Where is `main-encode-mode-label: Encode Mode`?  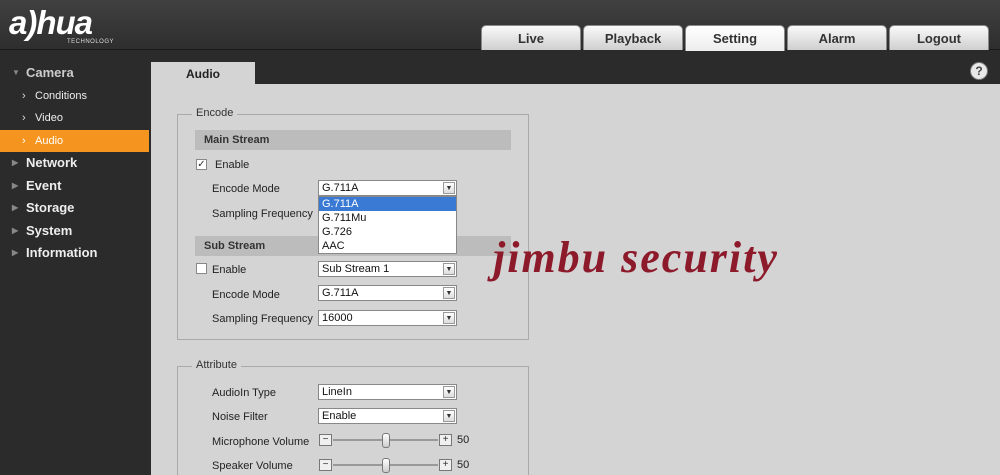
main-encode-mode-label: Encode Mode is located at coordinates (246, 189).